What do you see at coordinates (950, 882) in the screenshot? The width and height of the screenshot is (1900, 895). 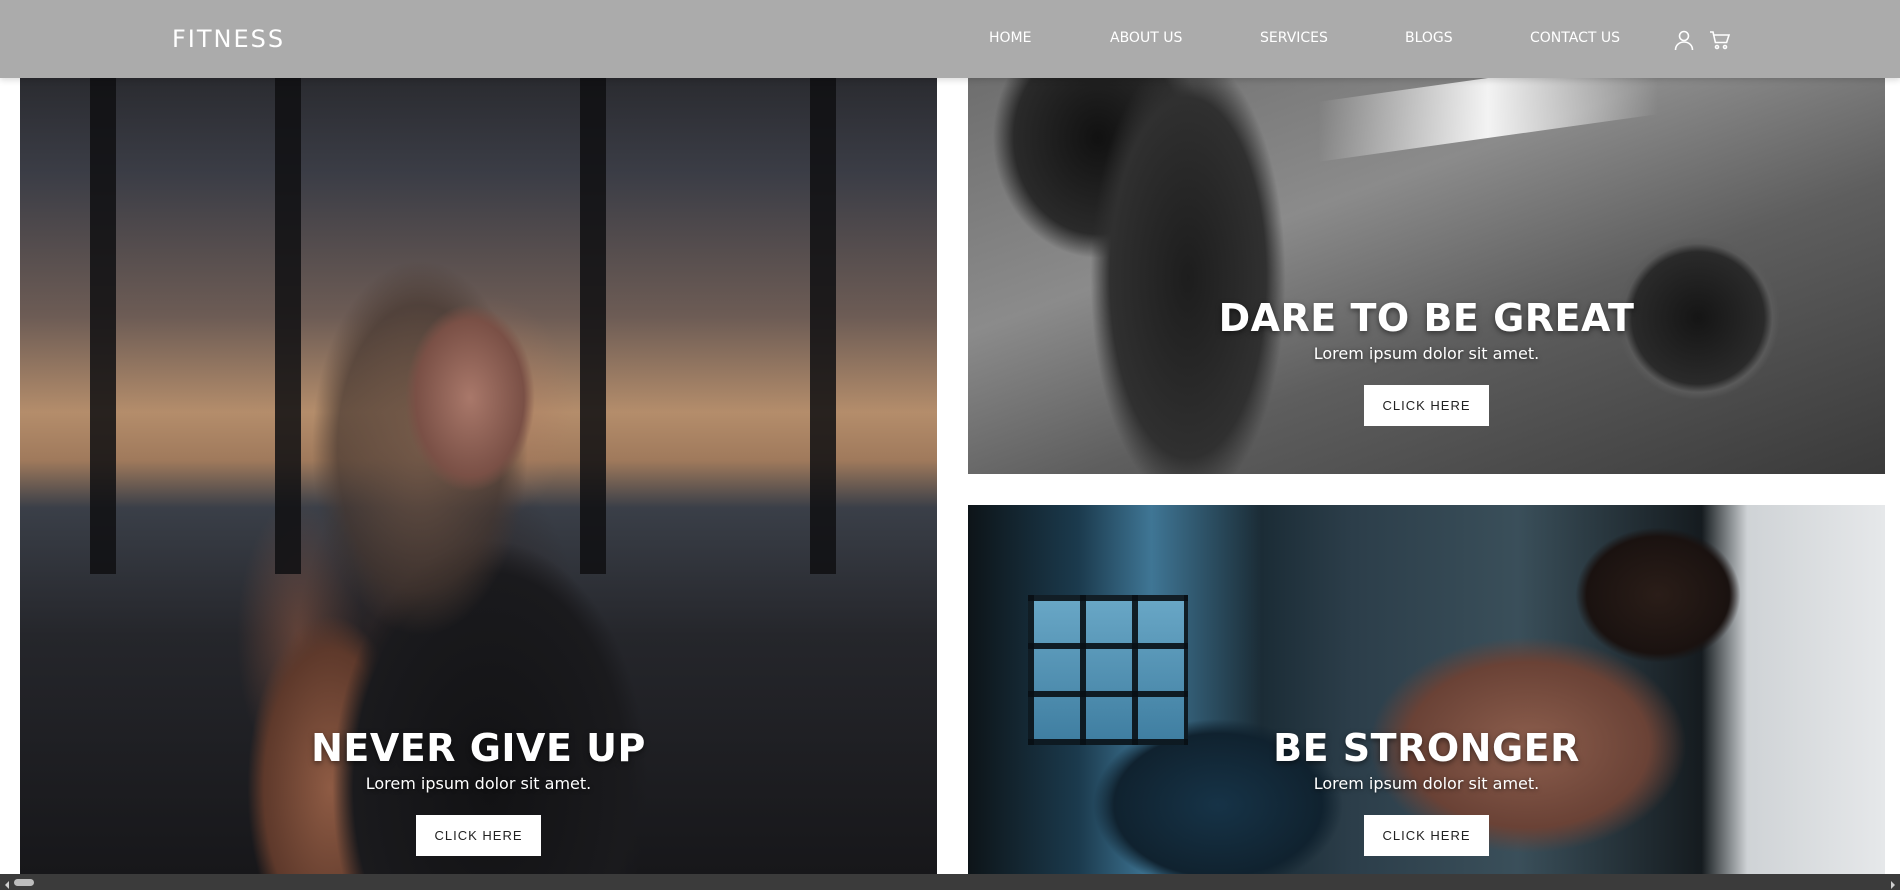 I see `horizontal-scrollbar` at bounding box center [950, 882].